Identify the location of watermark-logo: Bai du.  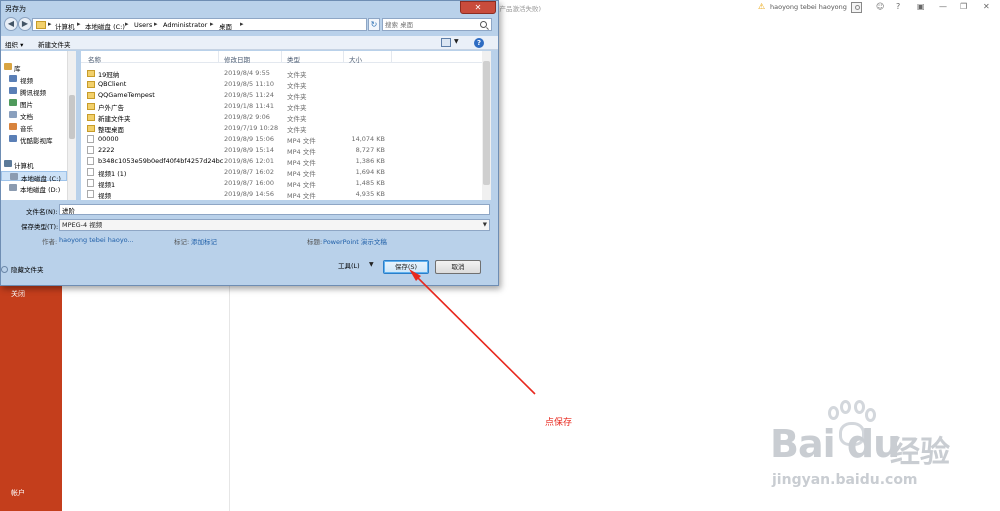
(835, 444).